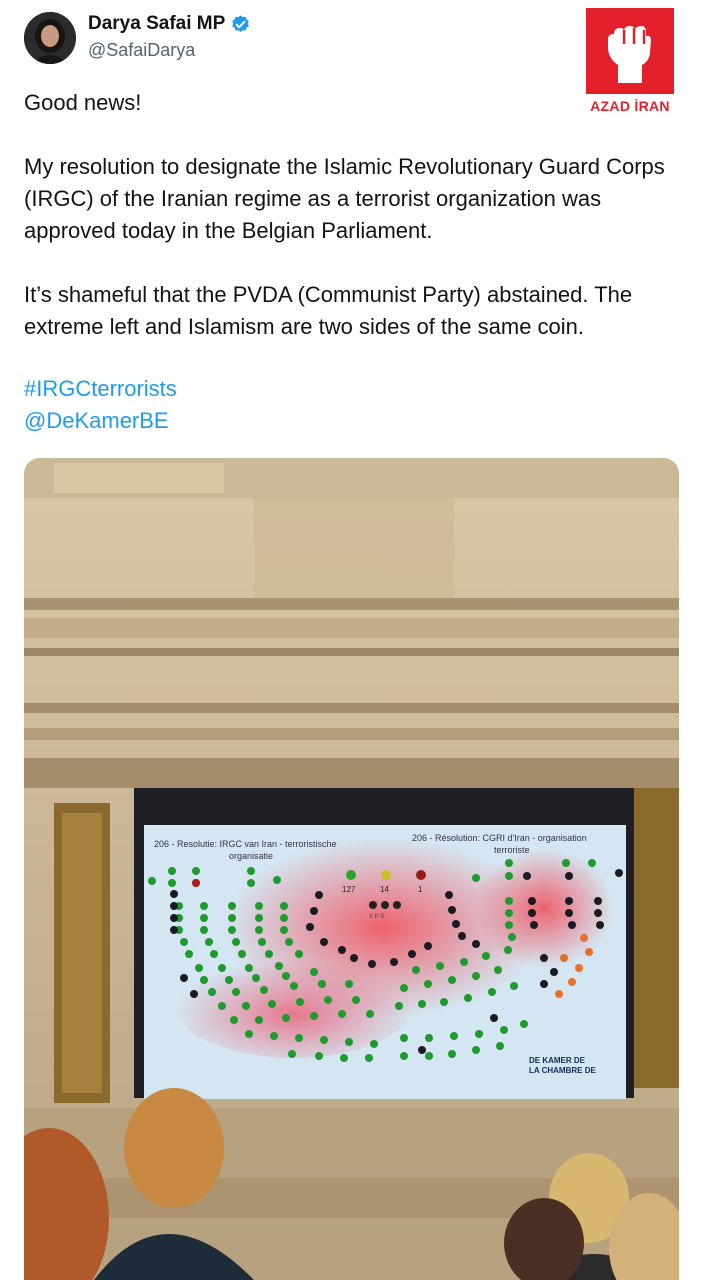  Describe the element at coordinates (384, 889) in the screenshot. I see `count-abstain: 14` at that location.